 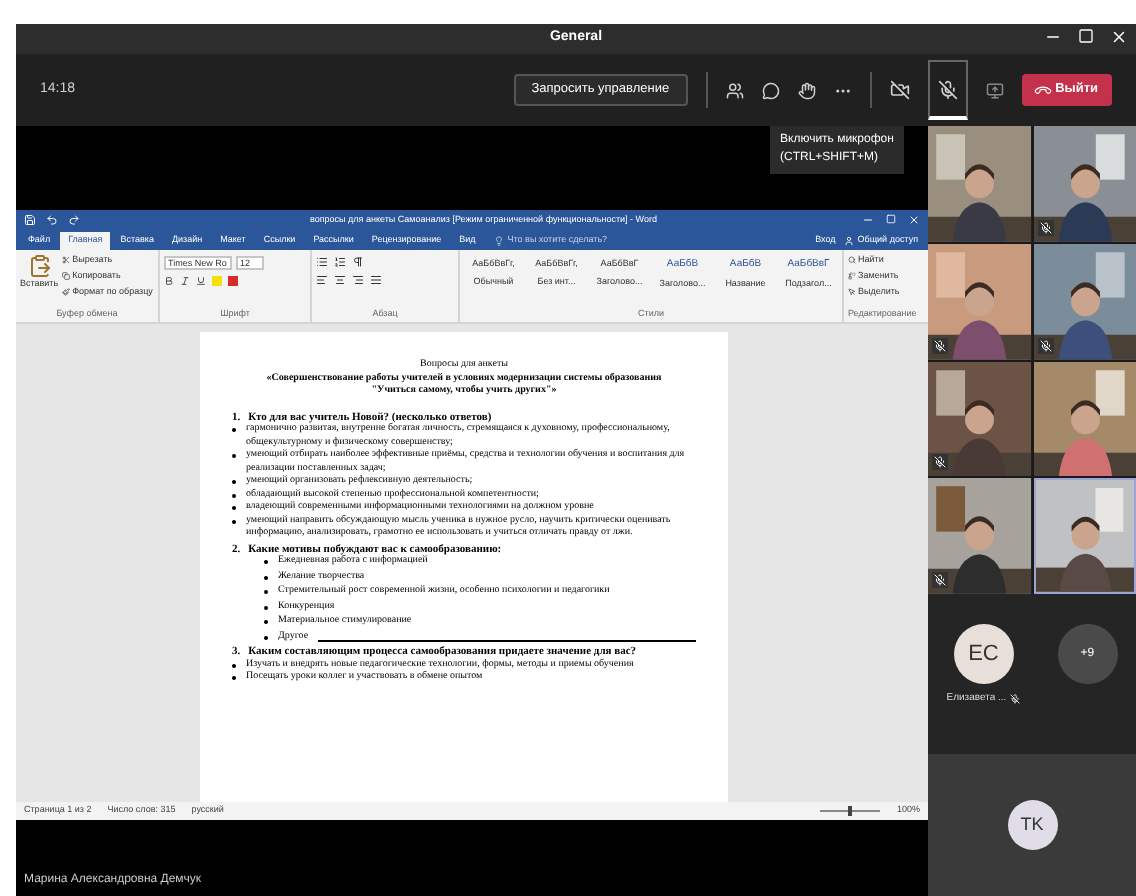 What do you see at coordinates (850, 811) in the screenshot?
I see `zoom-slider-thumb` at bounding box center [850, 811].